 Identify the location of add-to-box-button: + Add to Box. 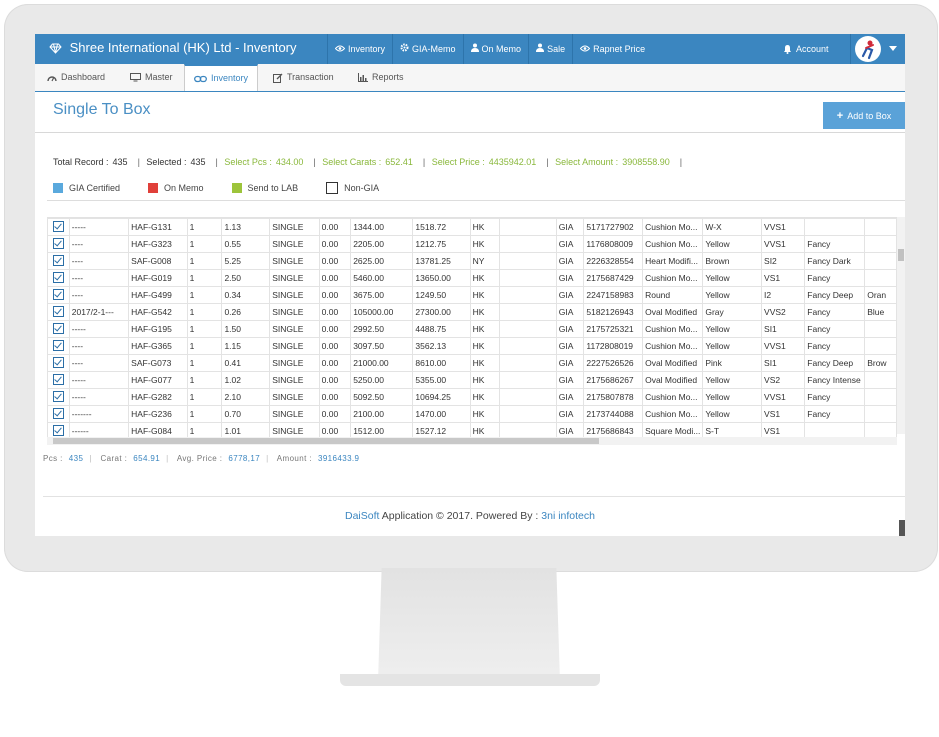
(864, 115).